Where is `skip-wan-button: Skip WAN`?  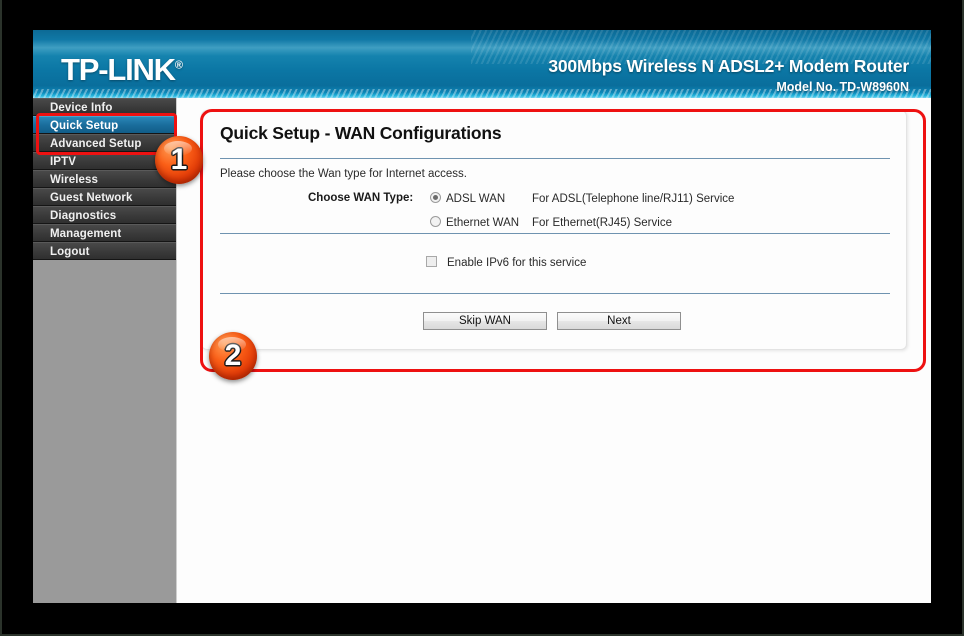
skip-wan-button: Skip WAN is located at coordinates (485, 321).